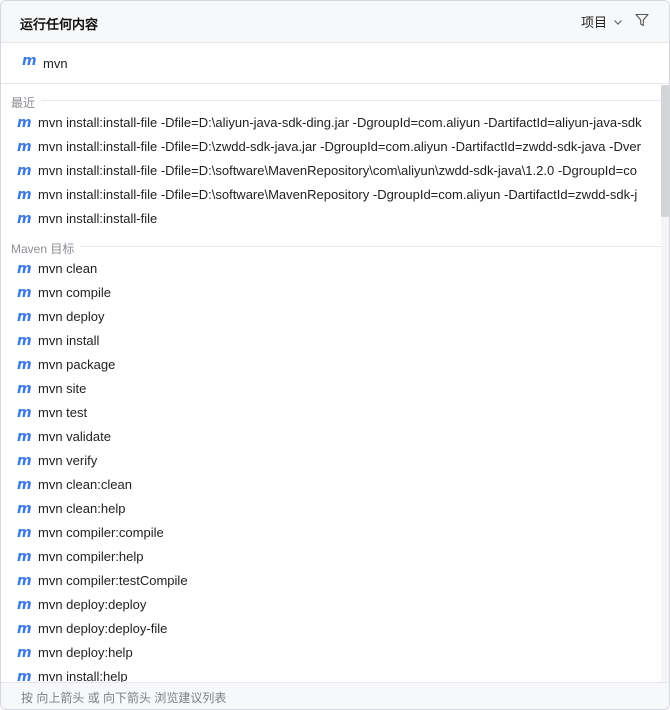 The height and width of the screenshot is (710, 670). I want to click on footer-bar: 按 向上箭头 或 向下箭头 浏览建议列表, so click(335, 695).